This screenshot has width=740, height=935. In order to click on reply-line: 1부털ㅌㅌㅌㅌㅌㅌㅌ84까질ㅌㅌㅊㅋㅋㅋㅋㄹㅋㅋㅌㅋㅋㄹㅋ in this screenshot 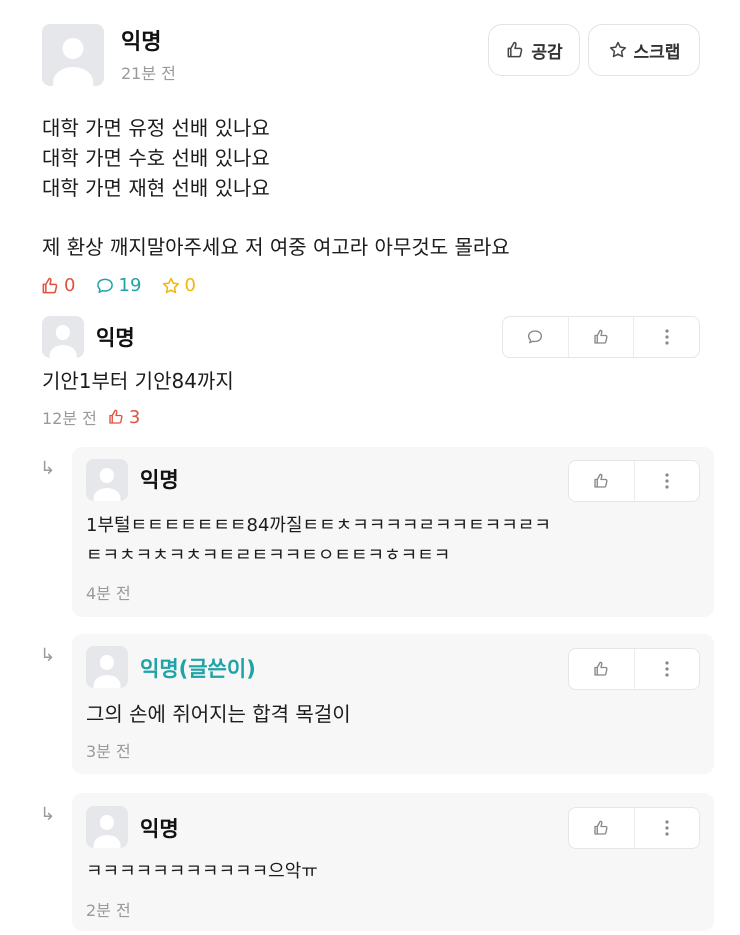, I will do `click(318, 525)`.